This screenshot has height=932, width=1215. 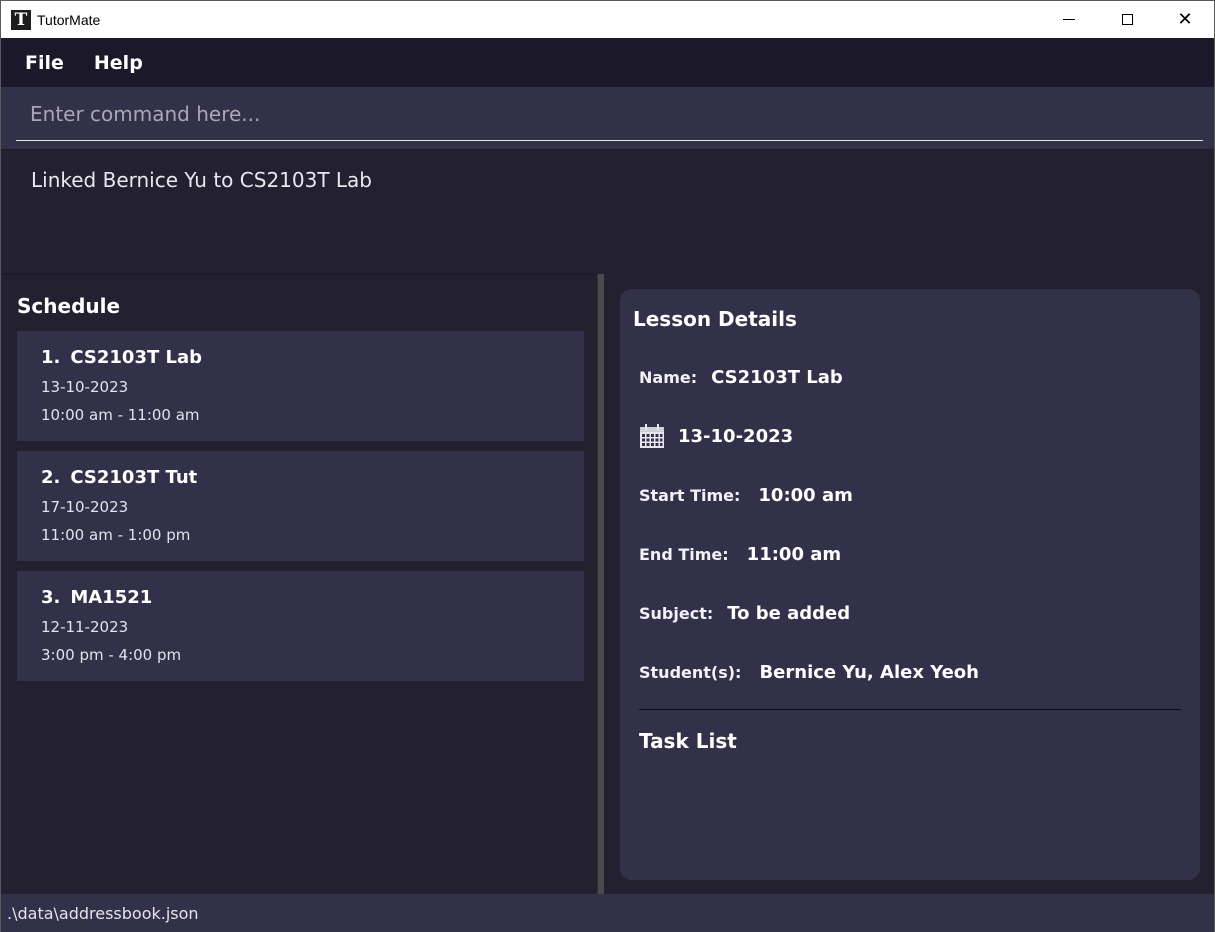 What do you see at coordinates (910, 709) in the screenshot?
I see `task-divider` at bounding box center [910, 709].